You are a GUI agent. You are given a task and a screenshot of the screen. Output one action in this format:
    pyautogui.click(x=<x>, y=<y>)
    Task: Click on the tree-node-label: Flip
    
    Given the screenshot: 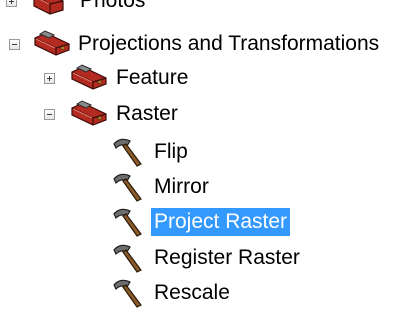 What is the action you would take?
    pyautogui.click(x=171, y=151)
    